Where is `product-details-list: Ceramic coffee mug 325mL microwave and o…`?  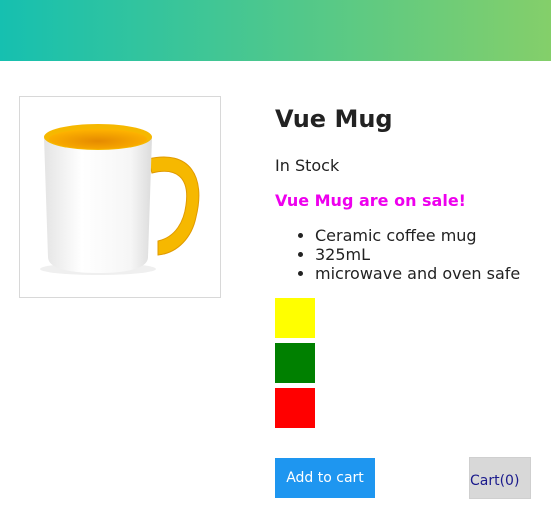 product-details-list: Ceramic coffee mug 325mL microwave and o… is located at coordinates (397, 254).